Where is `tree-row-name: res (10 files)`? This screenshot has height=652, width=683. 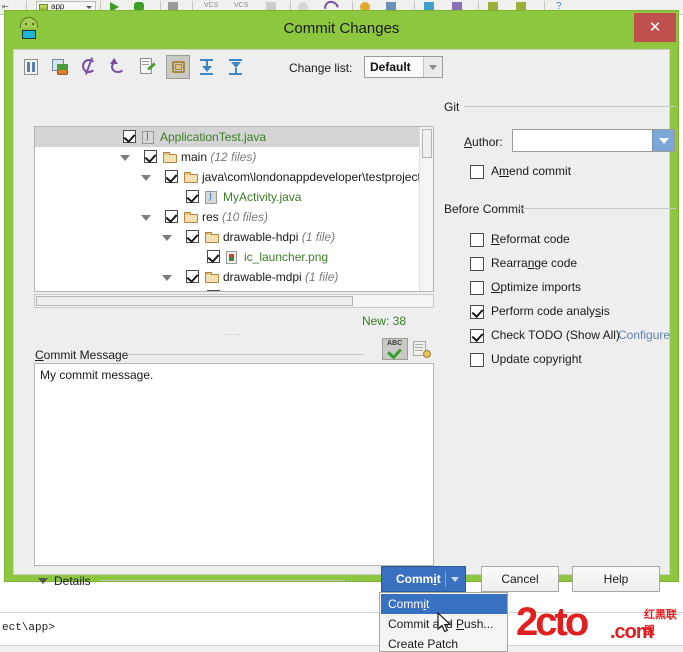 tree-row-name: res (10 files) is located at coordinates (235, 217).